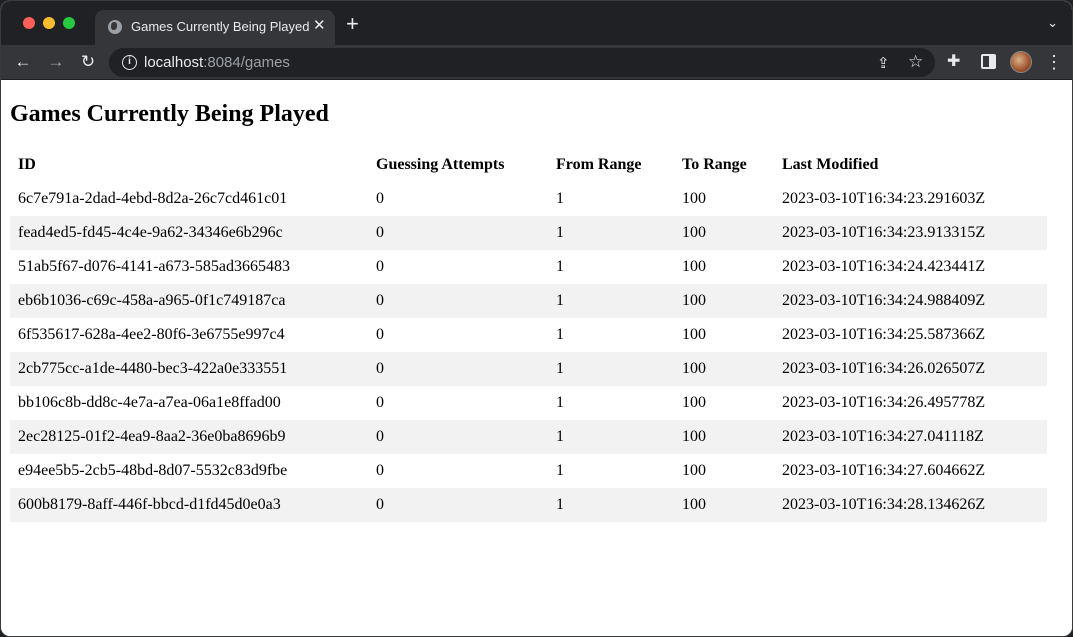 The image size is (1073, 637). What do you see at coordinates (169, 114) in the screenshot?
I see `page-title: Games Currently Being Played` at bounding box center [169, 114].